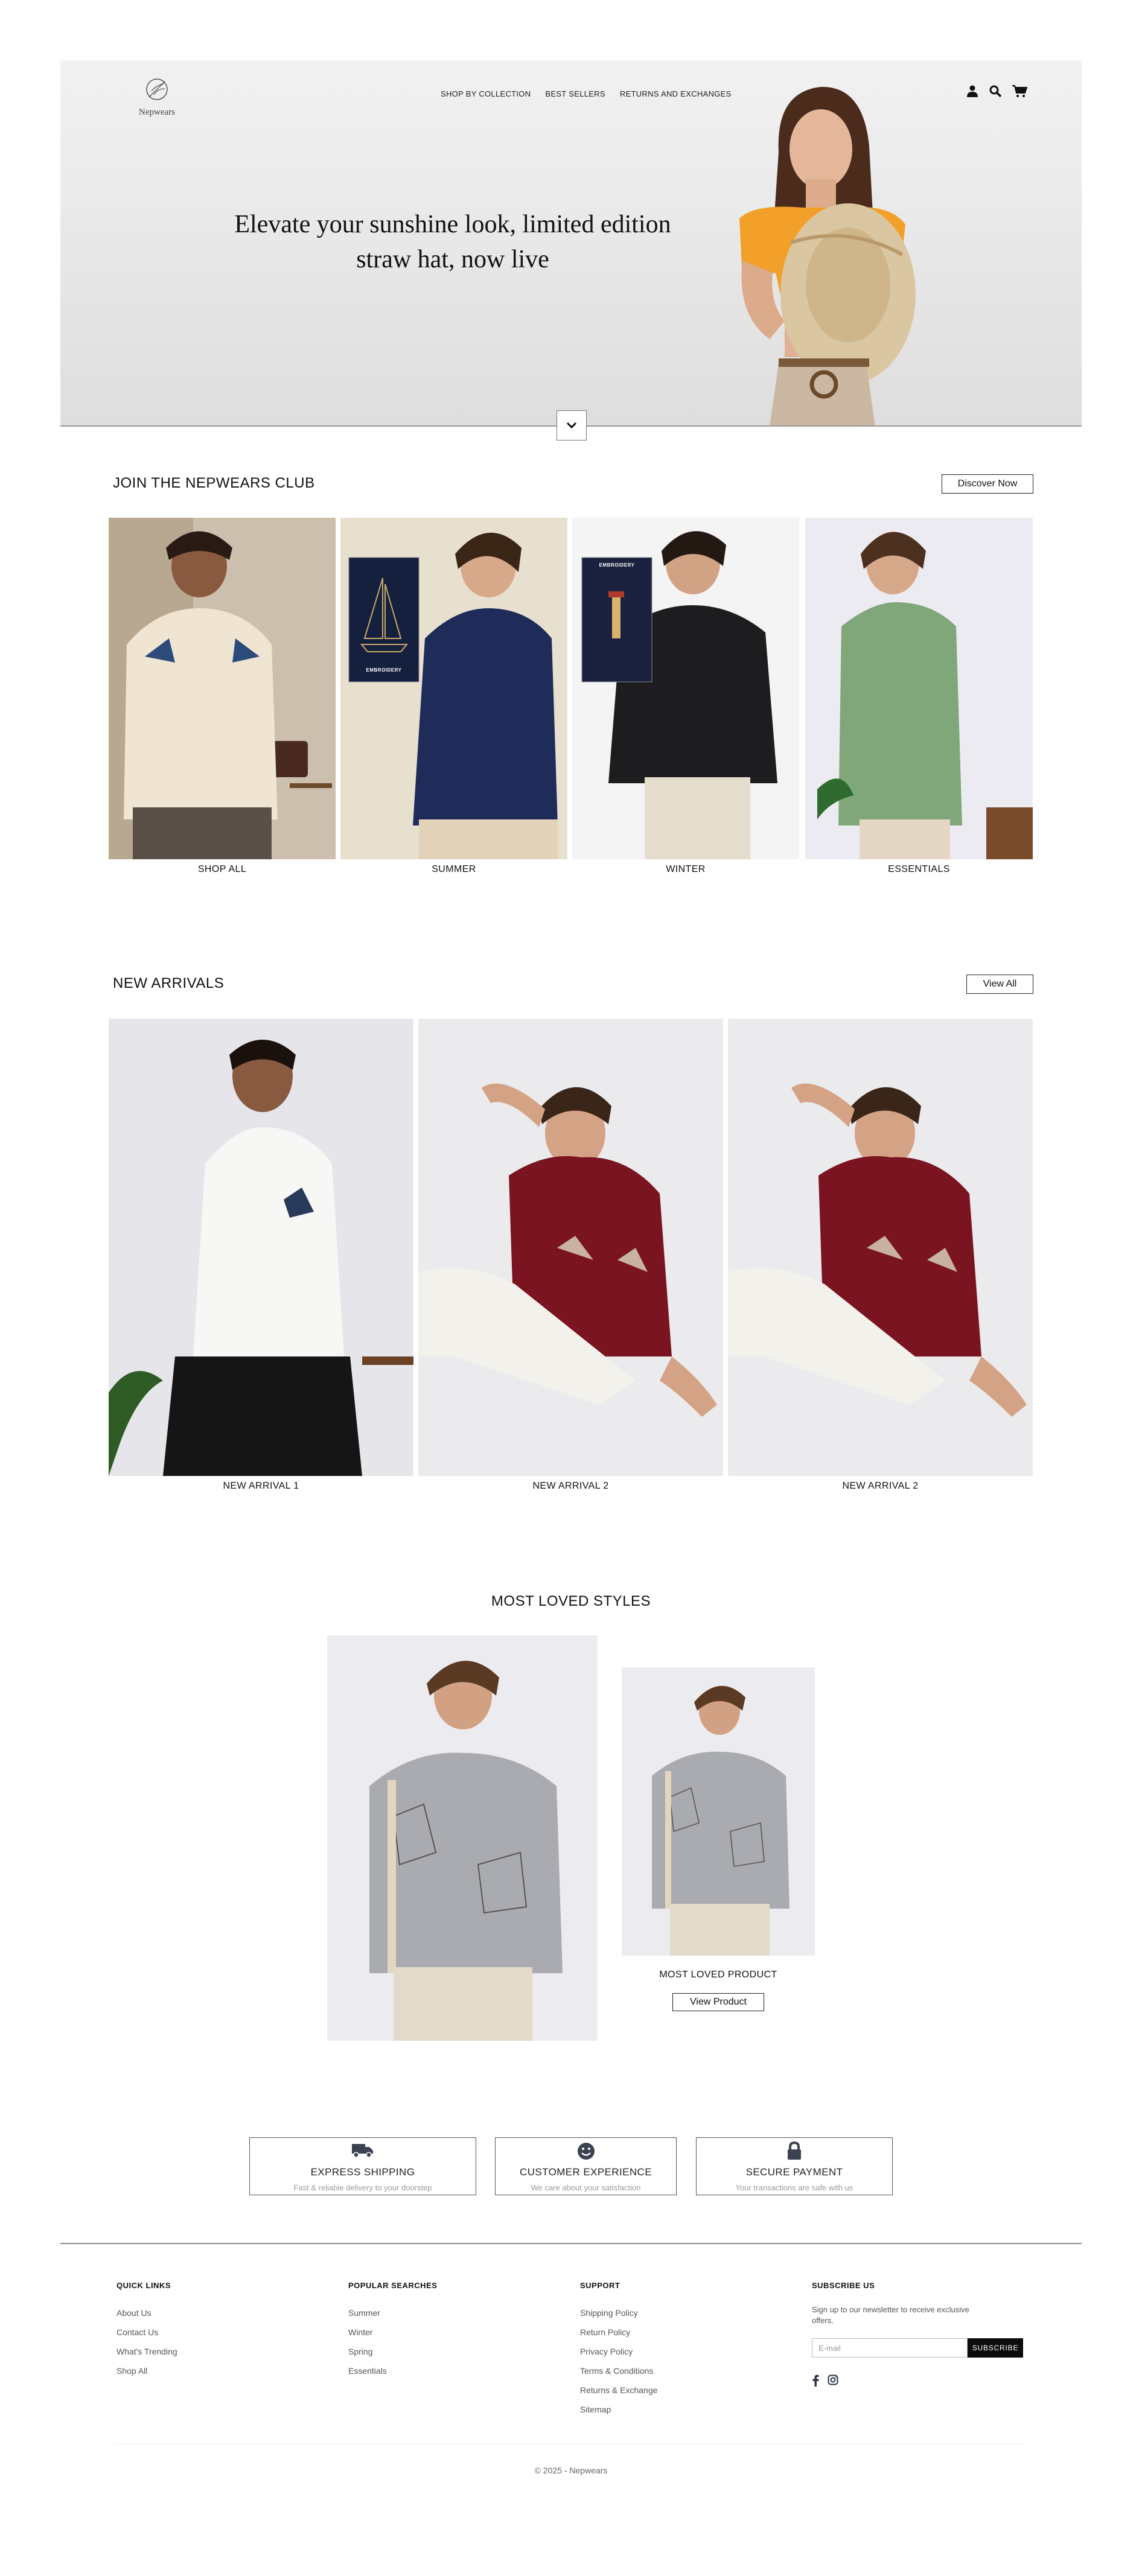  I want to click on footer-link-return-policy: Return Policy, so click(670, 2333).